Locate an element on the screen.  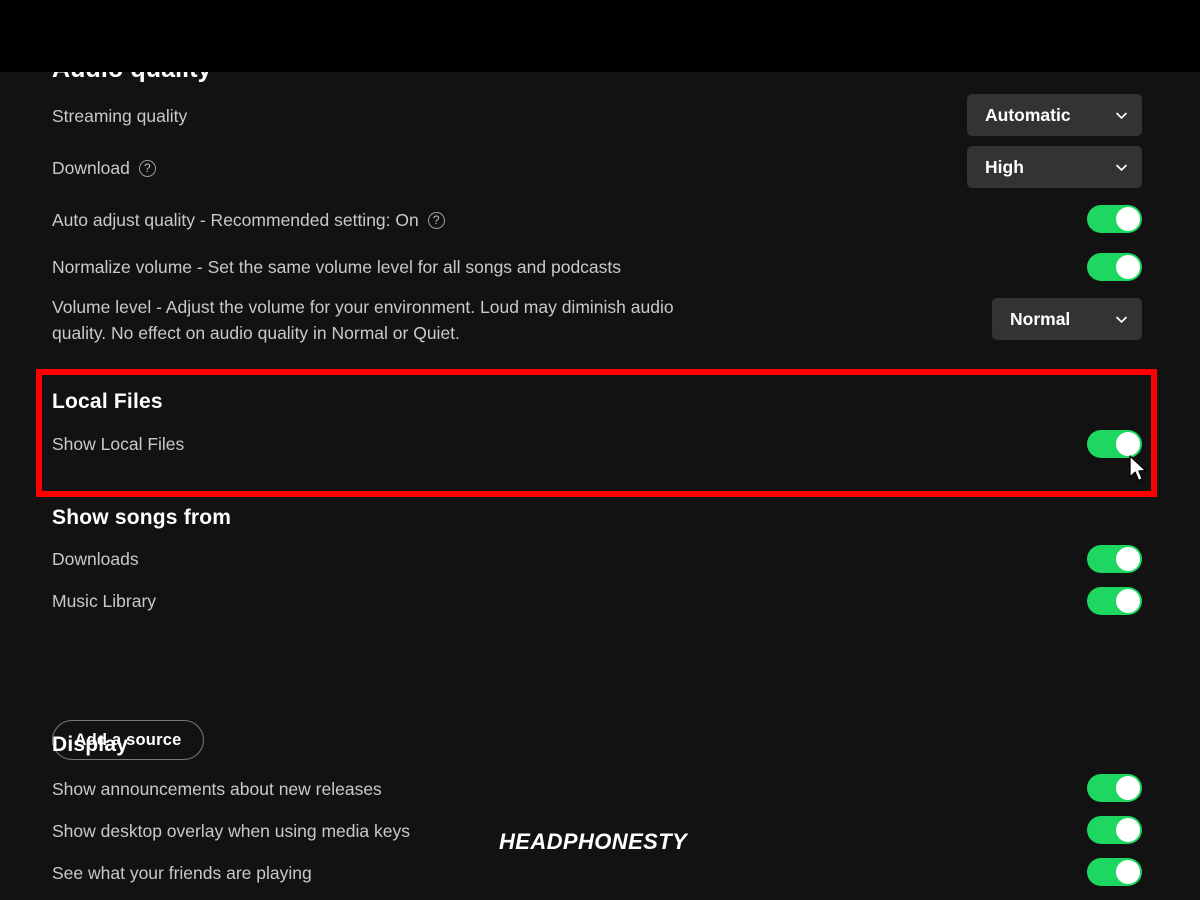
music-library-source-toggle is located at coordinates (1114, 601).